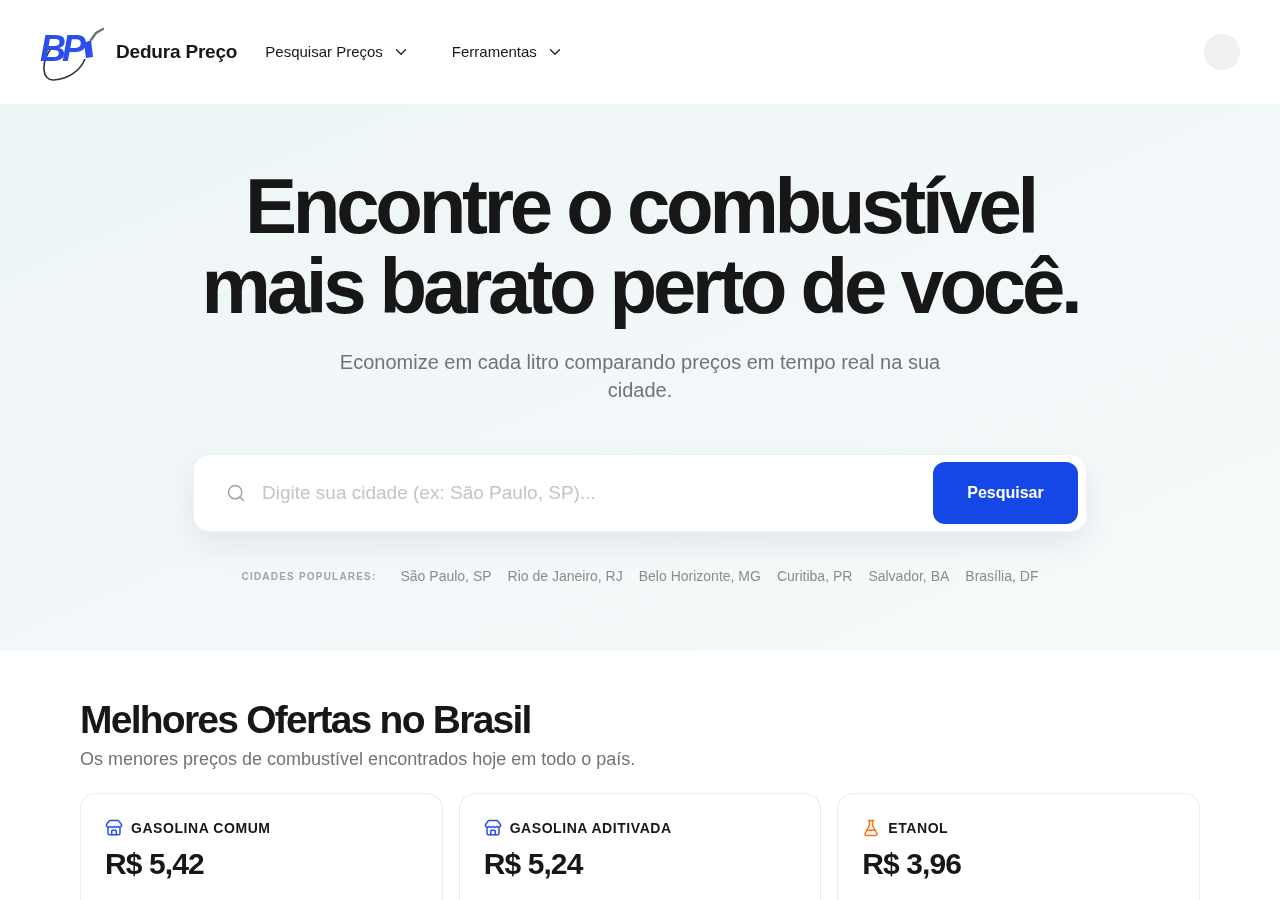  I want to click on search-icon, so click(236, 493).